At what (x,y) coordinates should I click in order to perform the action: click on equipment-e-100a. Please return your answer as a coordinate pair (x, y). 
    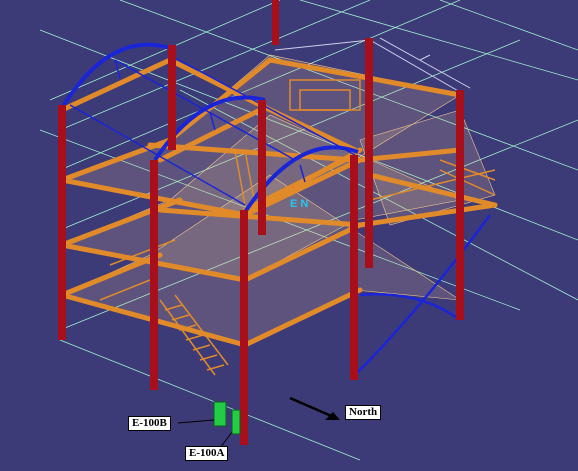
    Looking at the image, I should click on (236, 422).